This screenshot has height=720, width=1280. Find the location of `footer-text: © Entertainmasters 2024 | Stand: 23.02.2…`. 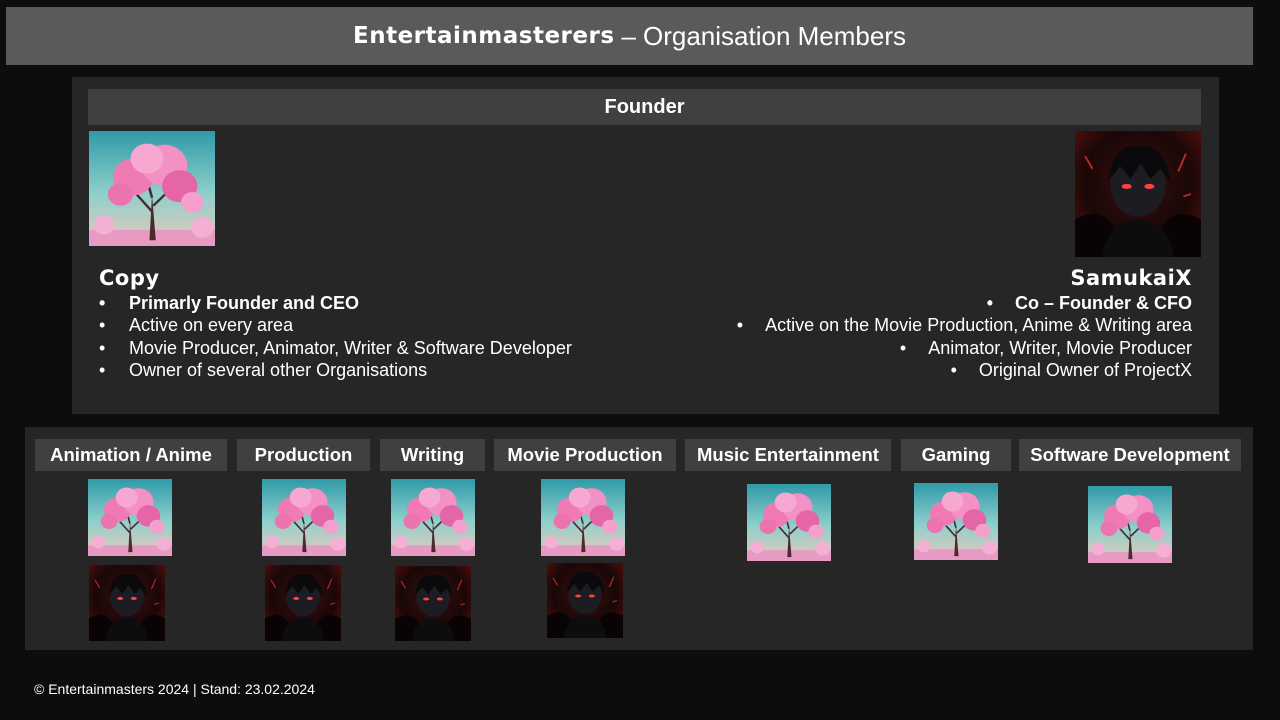

footer-text: © Entertainmasters 2024 | Stand: 23.02.2… is located at coordinates (174, 689).